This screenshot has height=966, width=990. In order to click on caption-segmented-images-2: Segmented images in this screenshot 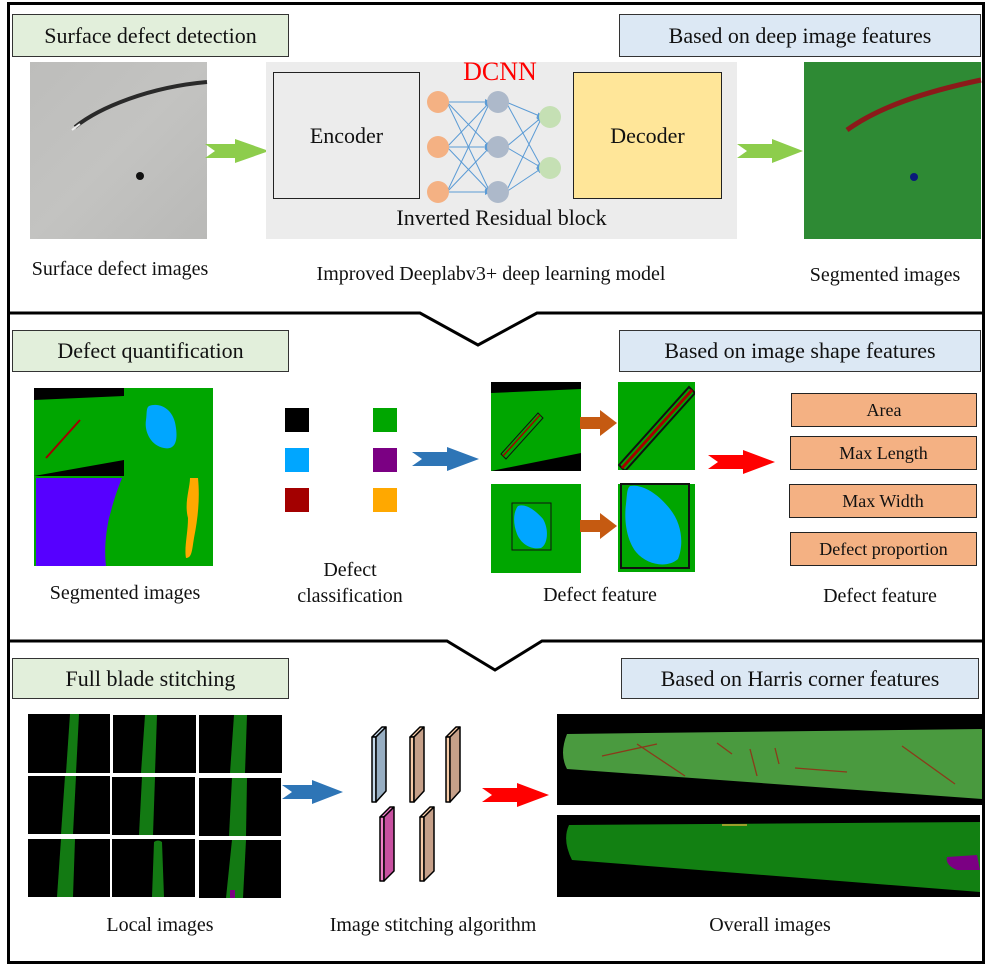, I will do `click(125, 593)`.